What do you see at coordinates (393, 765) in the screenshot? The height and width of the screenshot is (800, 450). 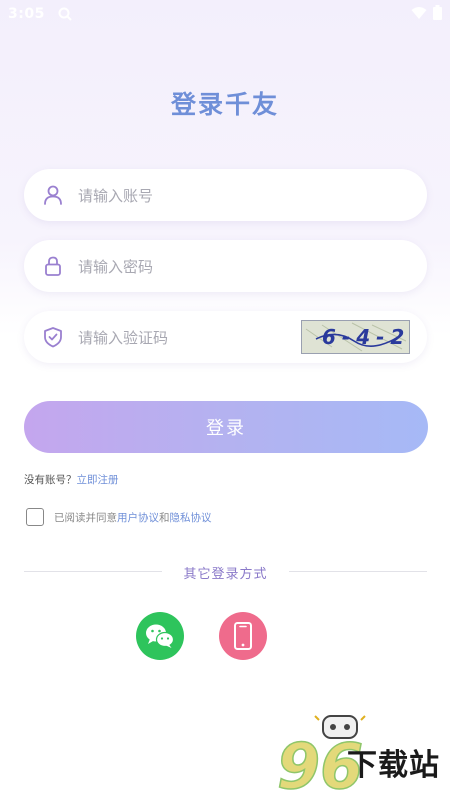 I see `watermark-text: 下载站` at bounding box center [393, 765].